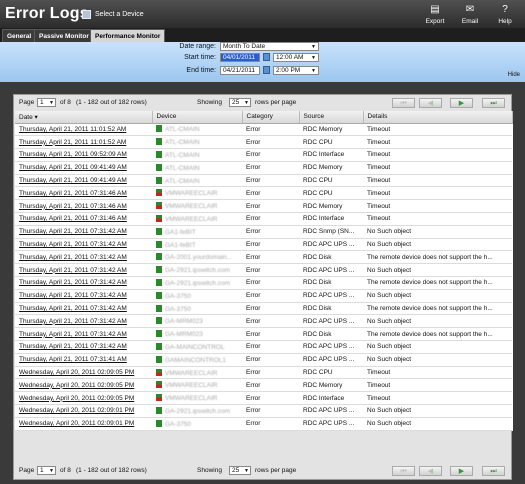 The image size is (525, 484). I want to click on column-details: Details, so click(438, 117).